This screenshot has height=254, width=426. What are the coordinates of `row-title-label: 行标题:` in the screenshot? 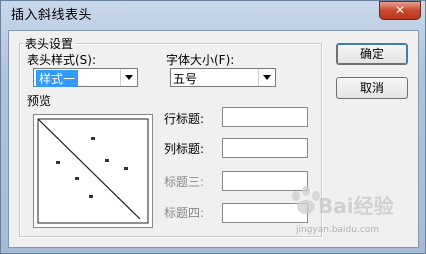 It's located at (184, 119).